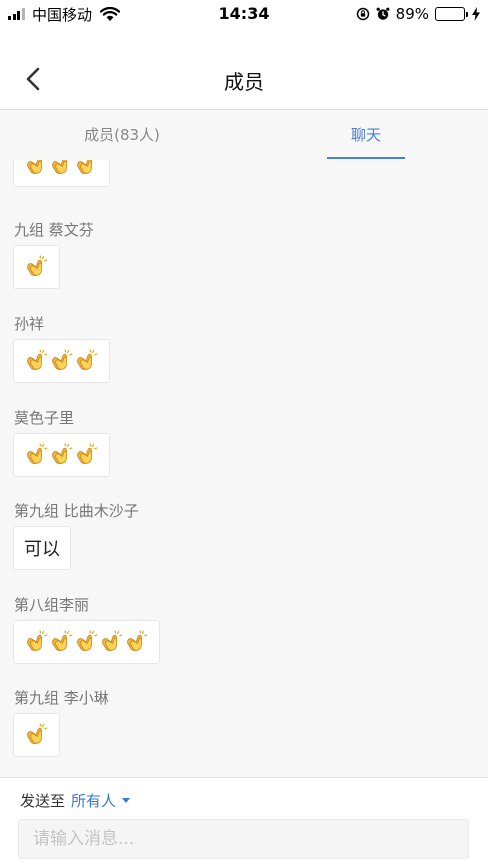 This screenshot has width=488, height=868. I want to click on dropdown-caret-icon, so click(126, 800).